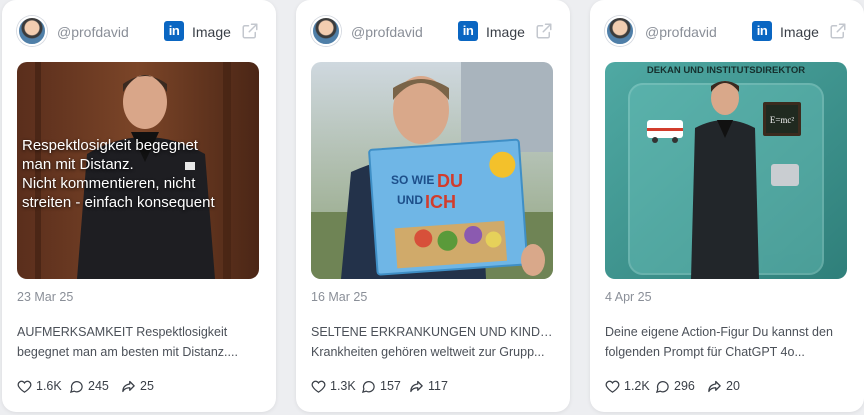  Describe the element at coordinates (450, 181) in the screenshot. I see `book-title-word: DU` at that location.